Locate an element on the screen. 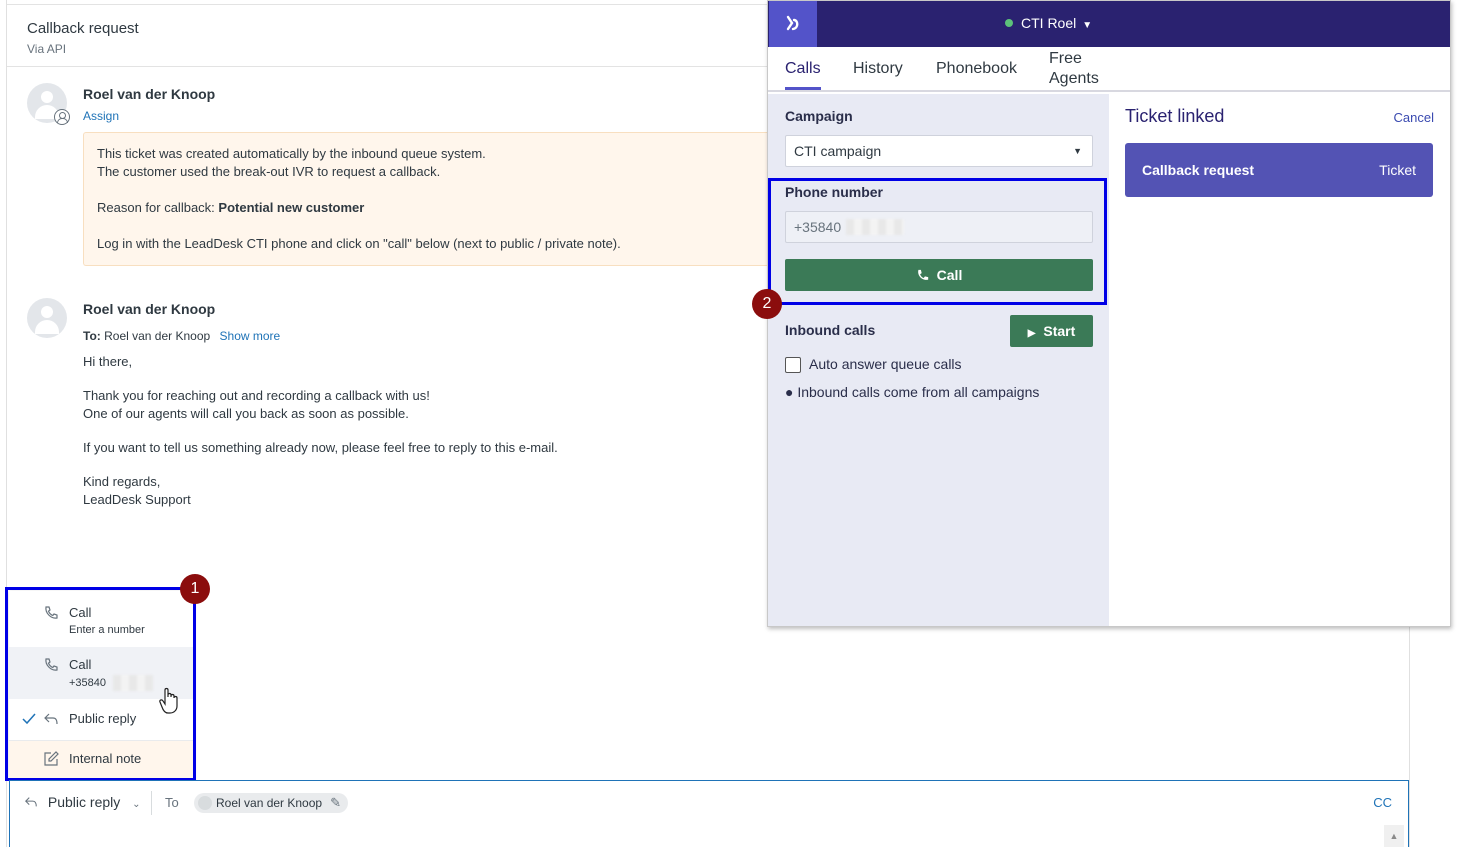 The width and height of the screenshot is (1457, 847). start-button-label: Start is located at coordinates (1059, 331).